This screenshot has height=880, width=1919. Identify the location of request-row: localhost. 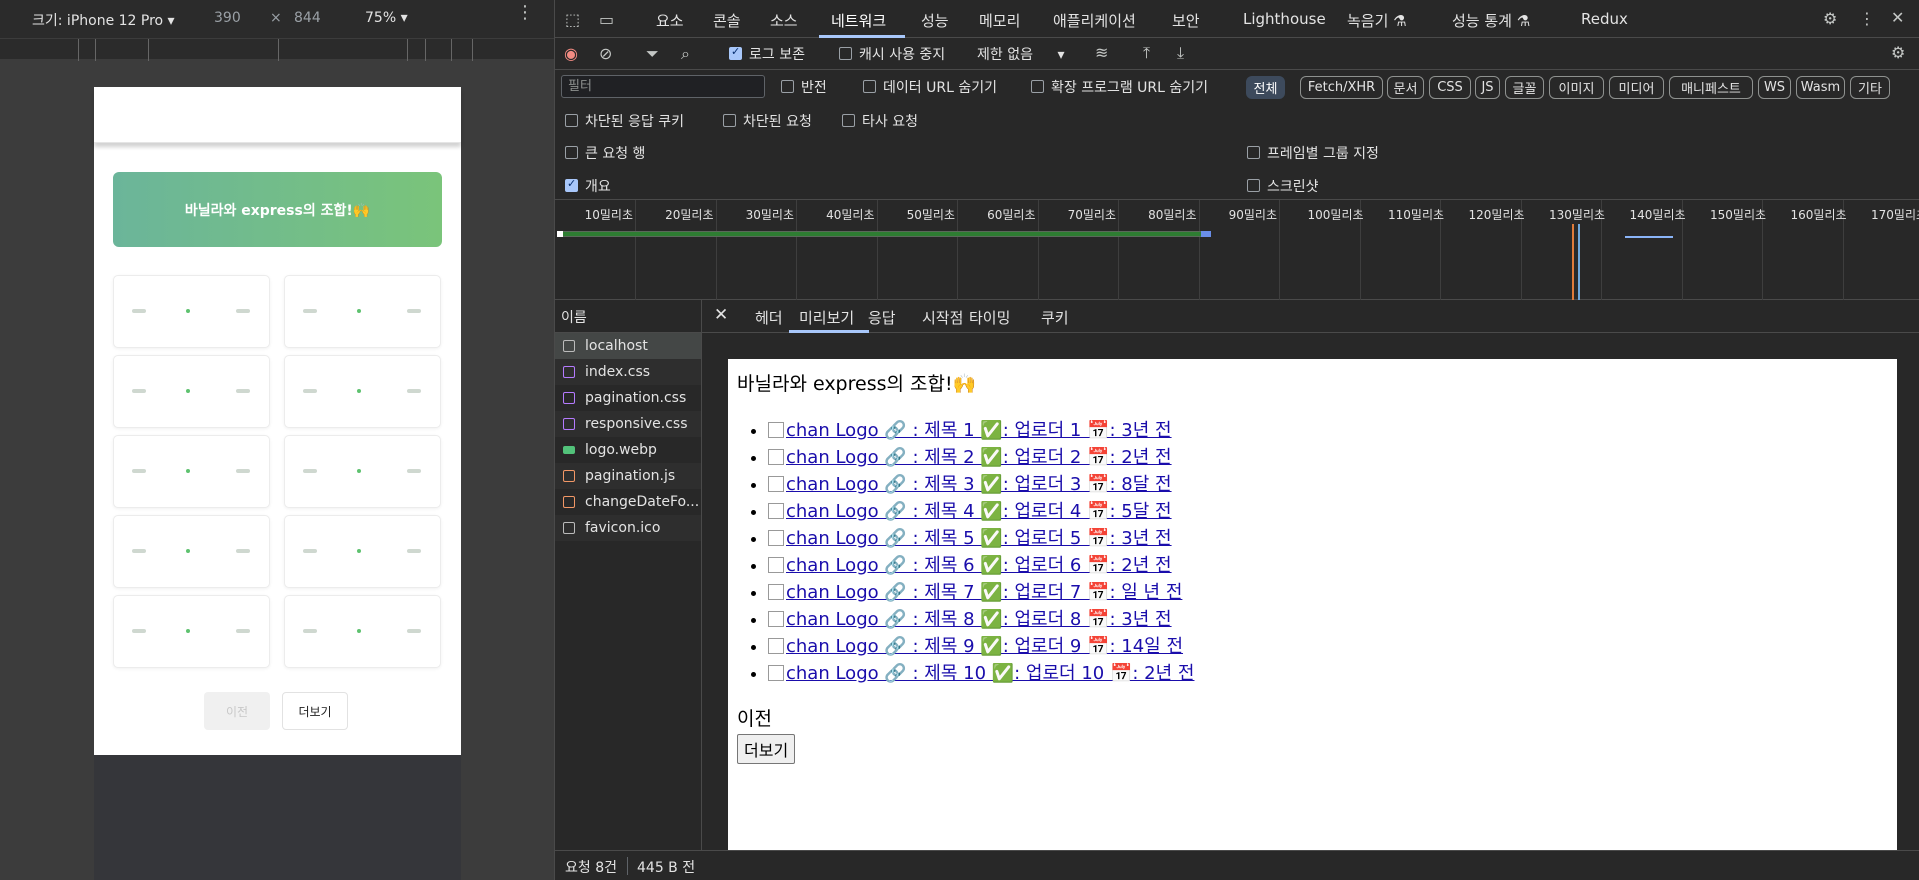
(628, 346).